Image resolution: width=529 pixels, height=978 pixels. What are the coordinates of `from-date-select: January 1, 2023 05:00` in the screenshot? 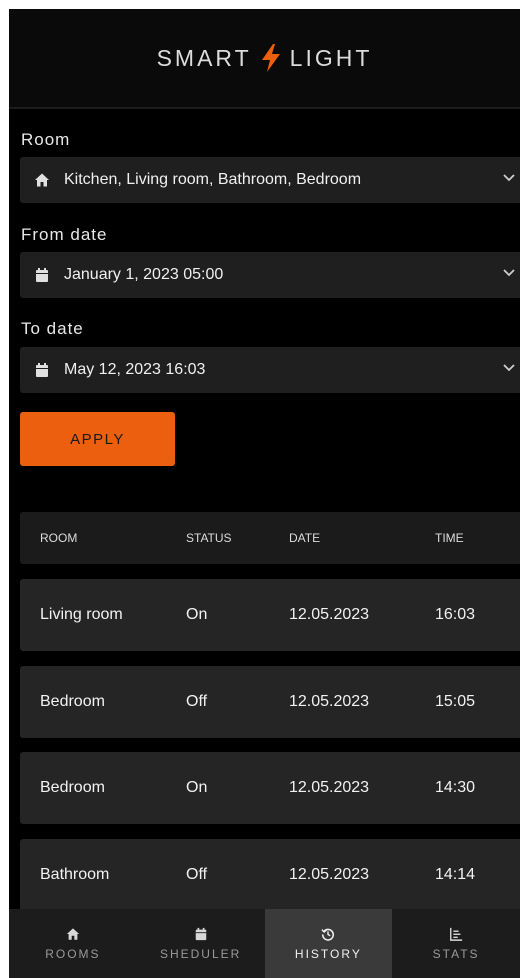 It's located at (270, 275).